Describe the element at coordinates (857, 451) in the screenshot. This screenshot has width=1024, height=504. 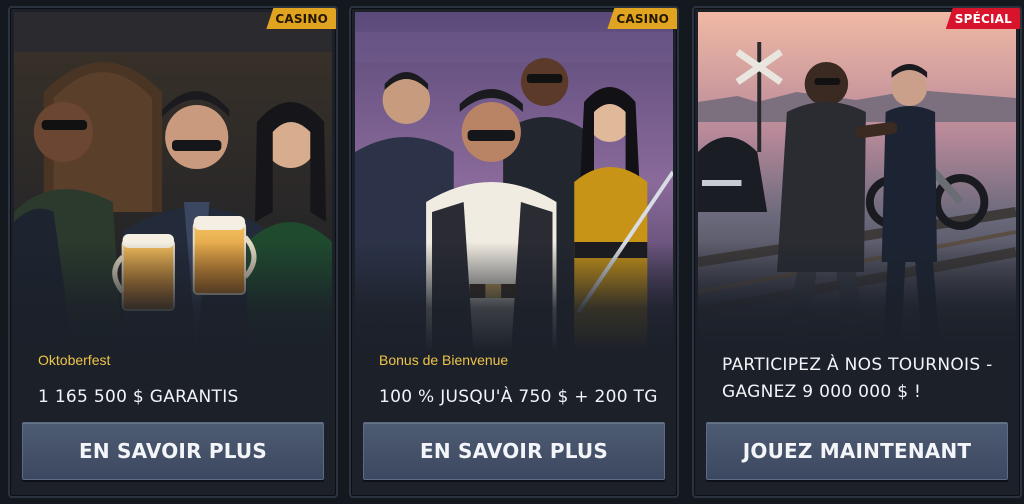
I see `play-now-button: JOUEZ MAINTENANT` at that location.